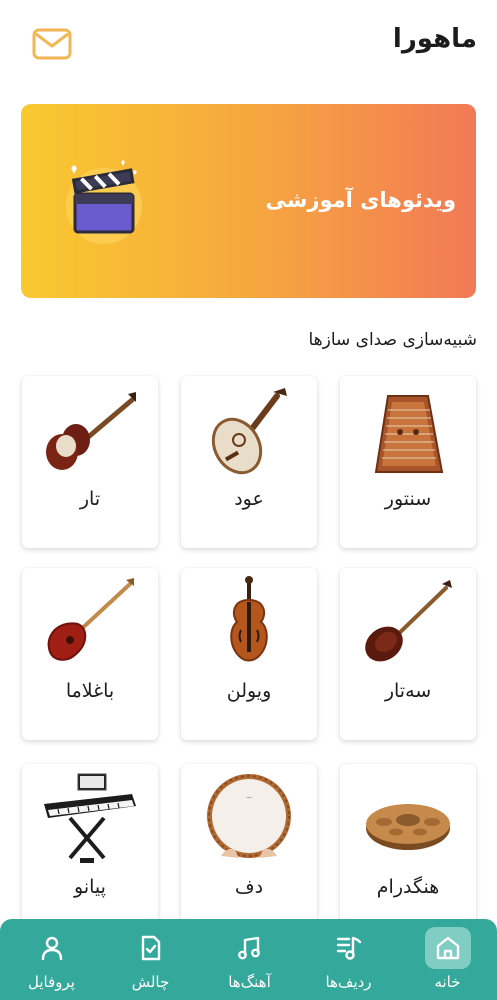 The width and height of the screenshot is (497, 1000). I want to click on nav-label: آهنگ‌ها, so click(249, 982).